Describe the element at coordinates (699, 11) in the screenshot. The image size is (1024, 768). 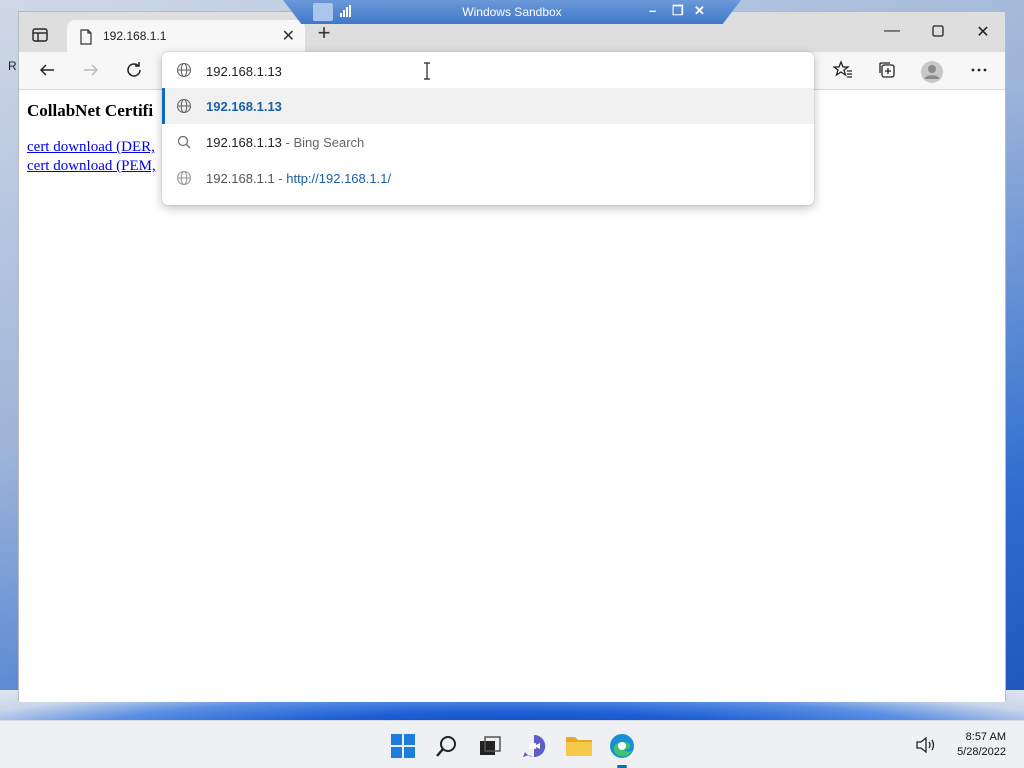
I see `sandbox-close-button: ✕` at that location.